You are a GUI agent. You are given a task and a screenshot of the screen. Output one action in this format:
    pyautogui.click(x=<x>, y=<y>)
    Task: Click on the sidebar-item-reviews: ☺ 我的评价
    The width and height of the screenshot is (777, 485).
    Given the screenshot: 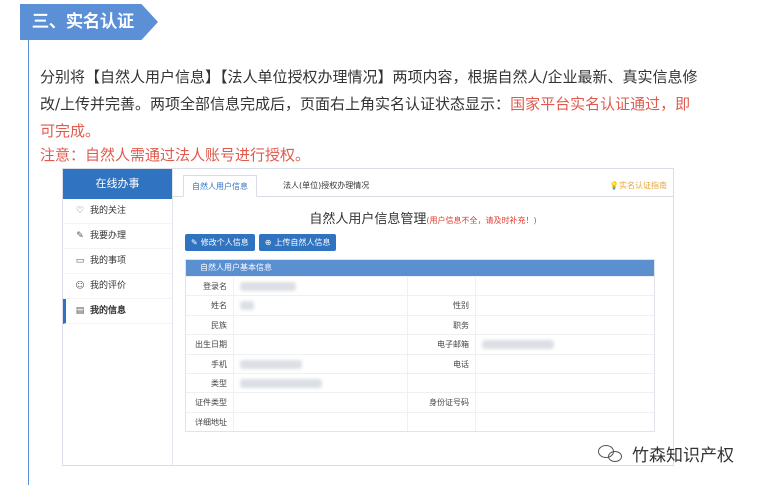 What is the action you would take?
    pyautogui.click(x=117, y=286)
    